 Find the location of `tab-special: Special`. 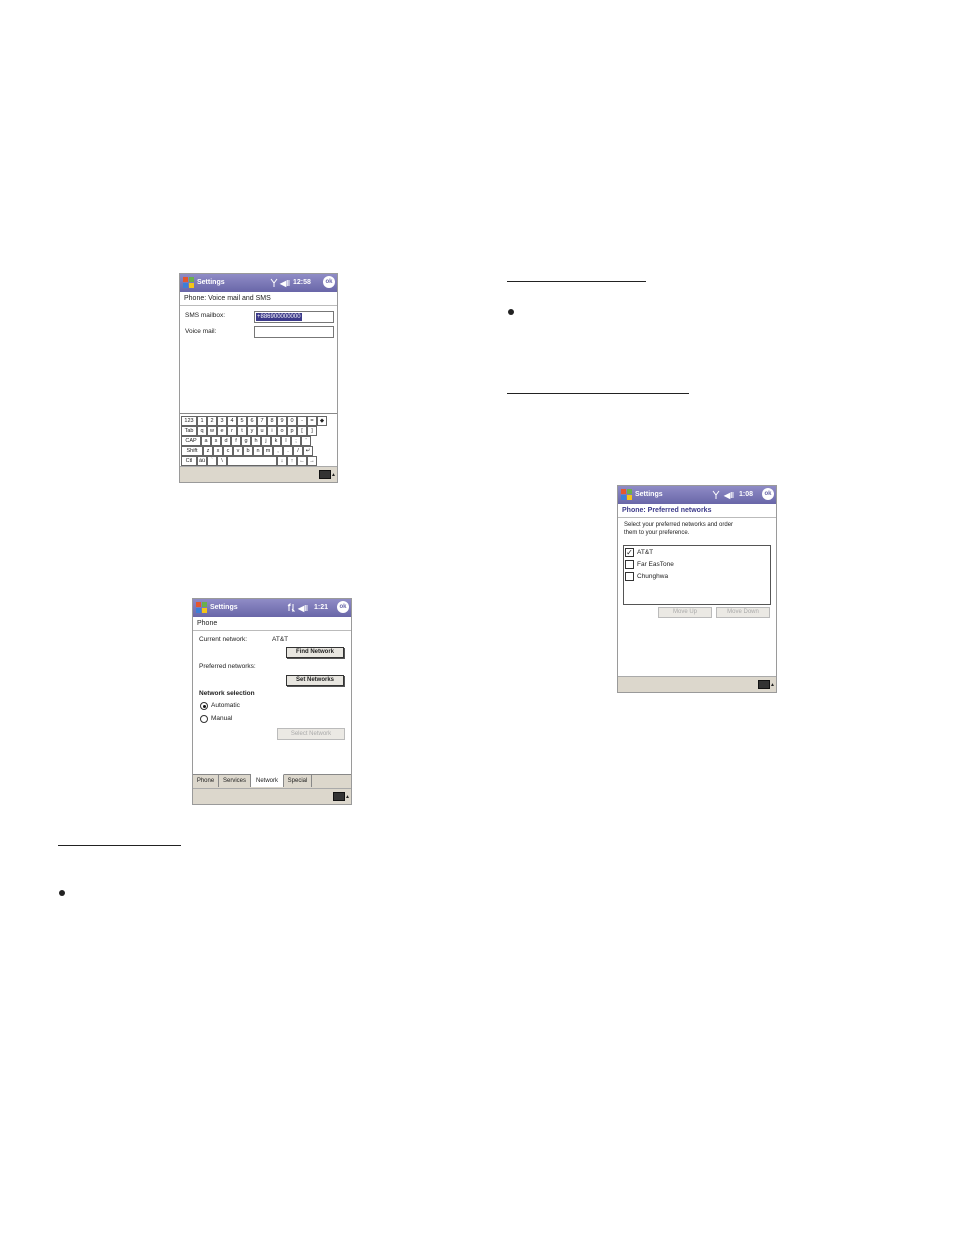

tab-special: Special is located at coordinates (298, 781).